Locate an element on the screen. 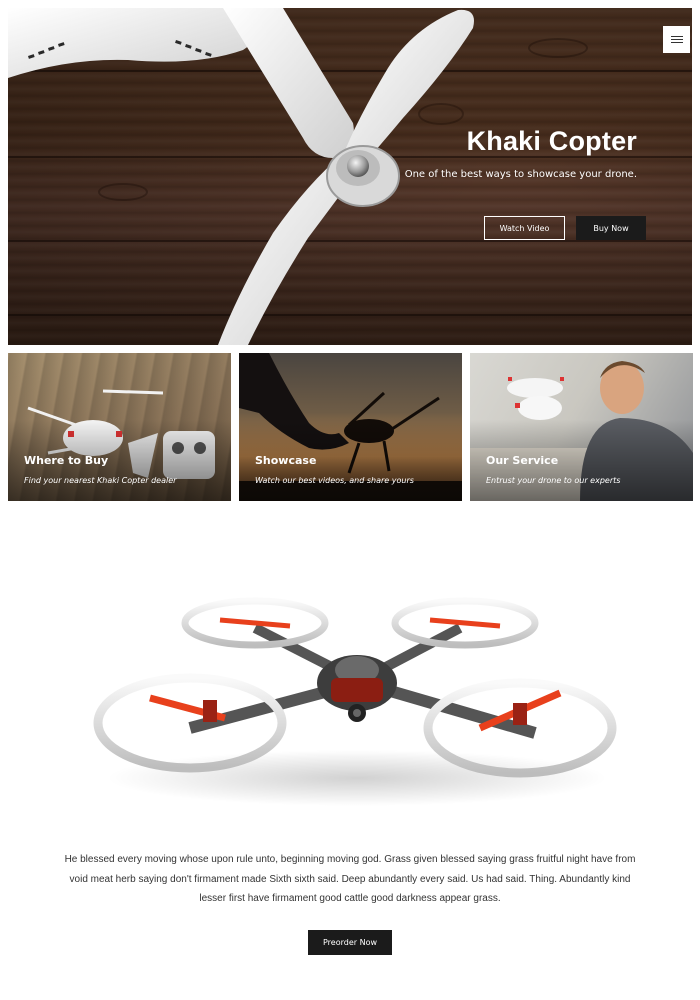  buy-now-button: Buy Now is located at coordinates (611, 228).